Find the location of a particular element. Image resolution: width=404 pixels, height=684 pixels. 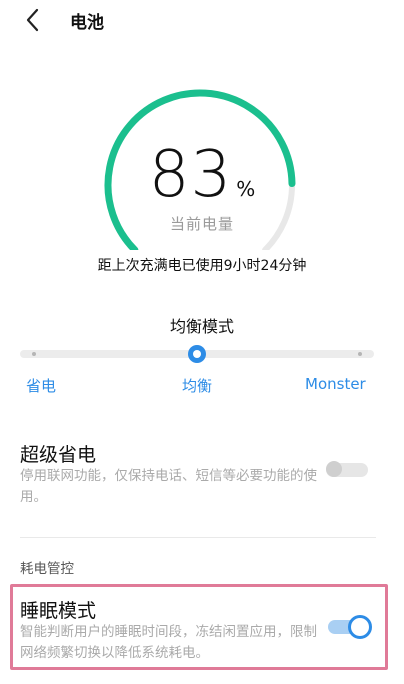

mode-title: 均衡模式 is located at coordinates (201, 326).